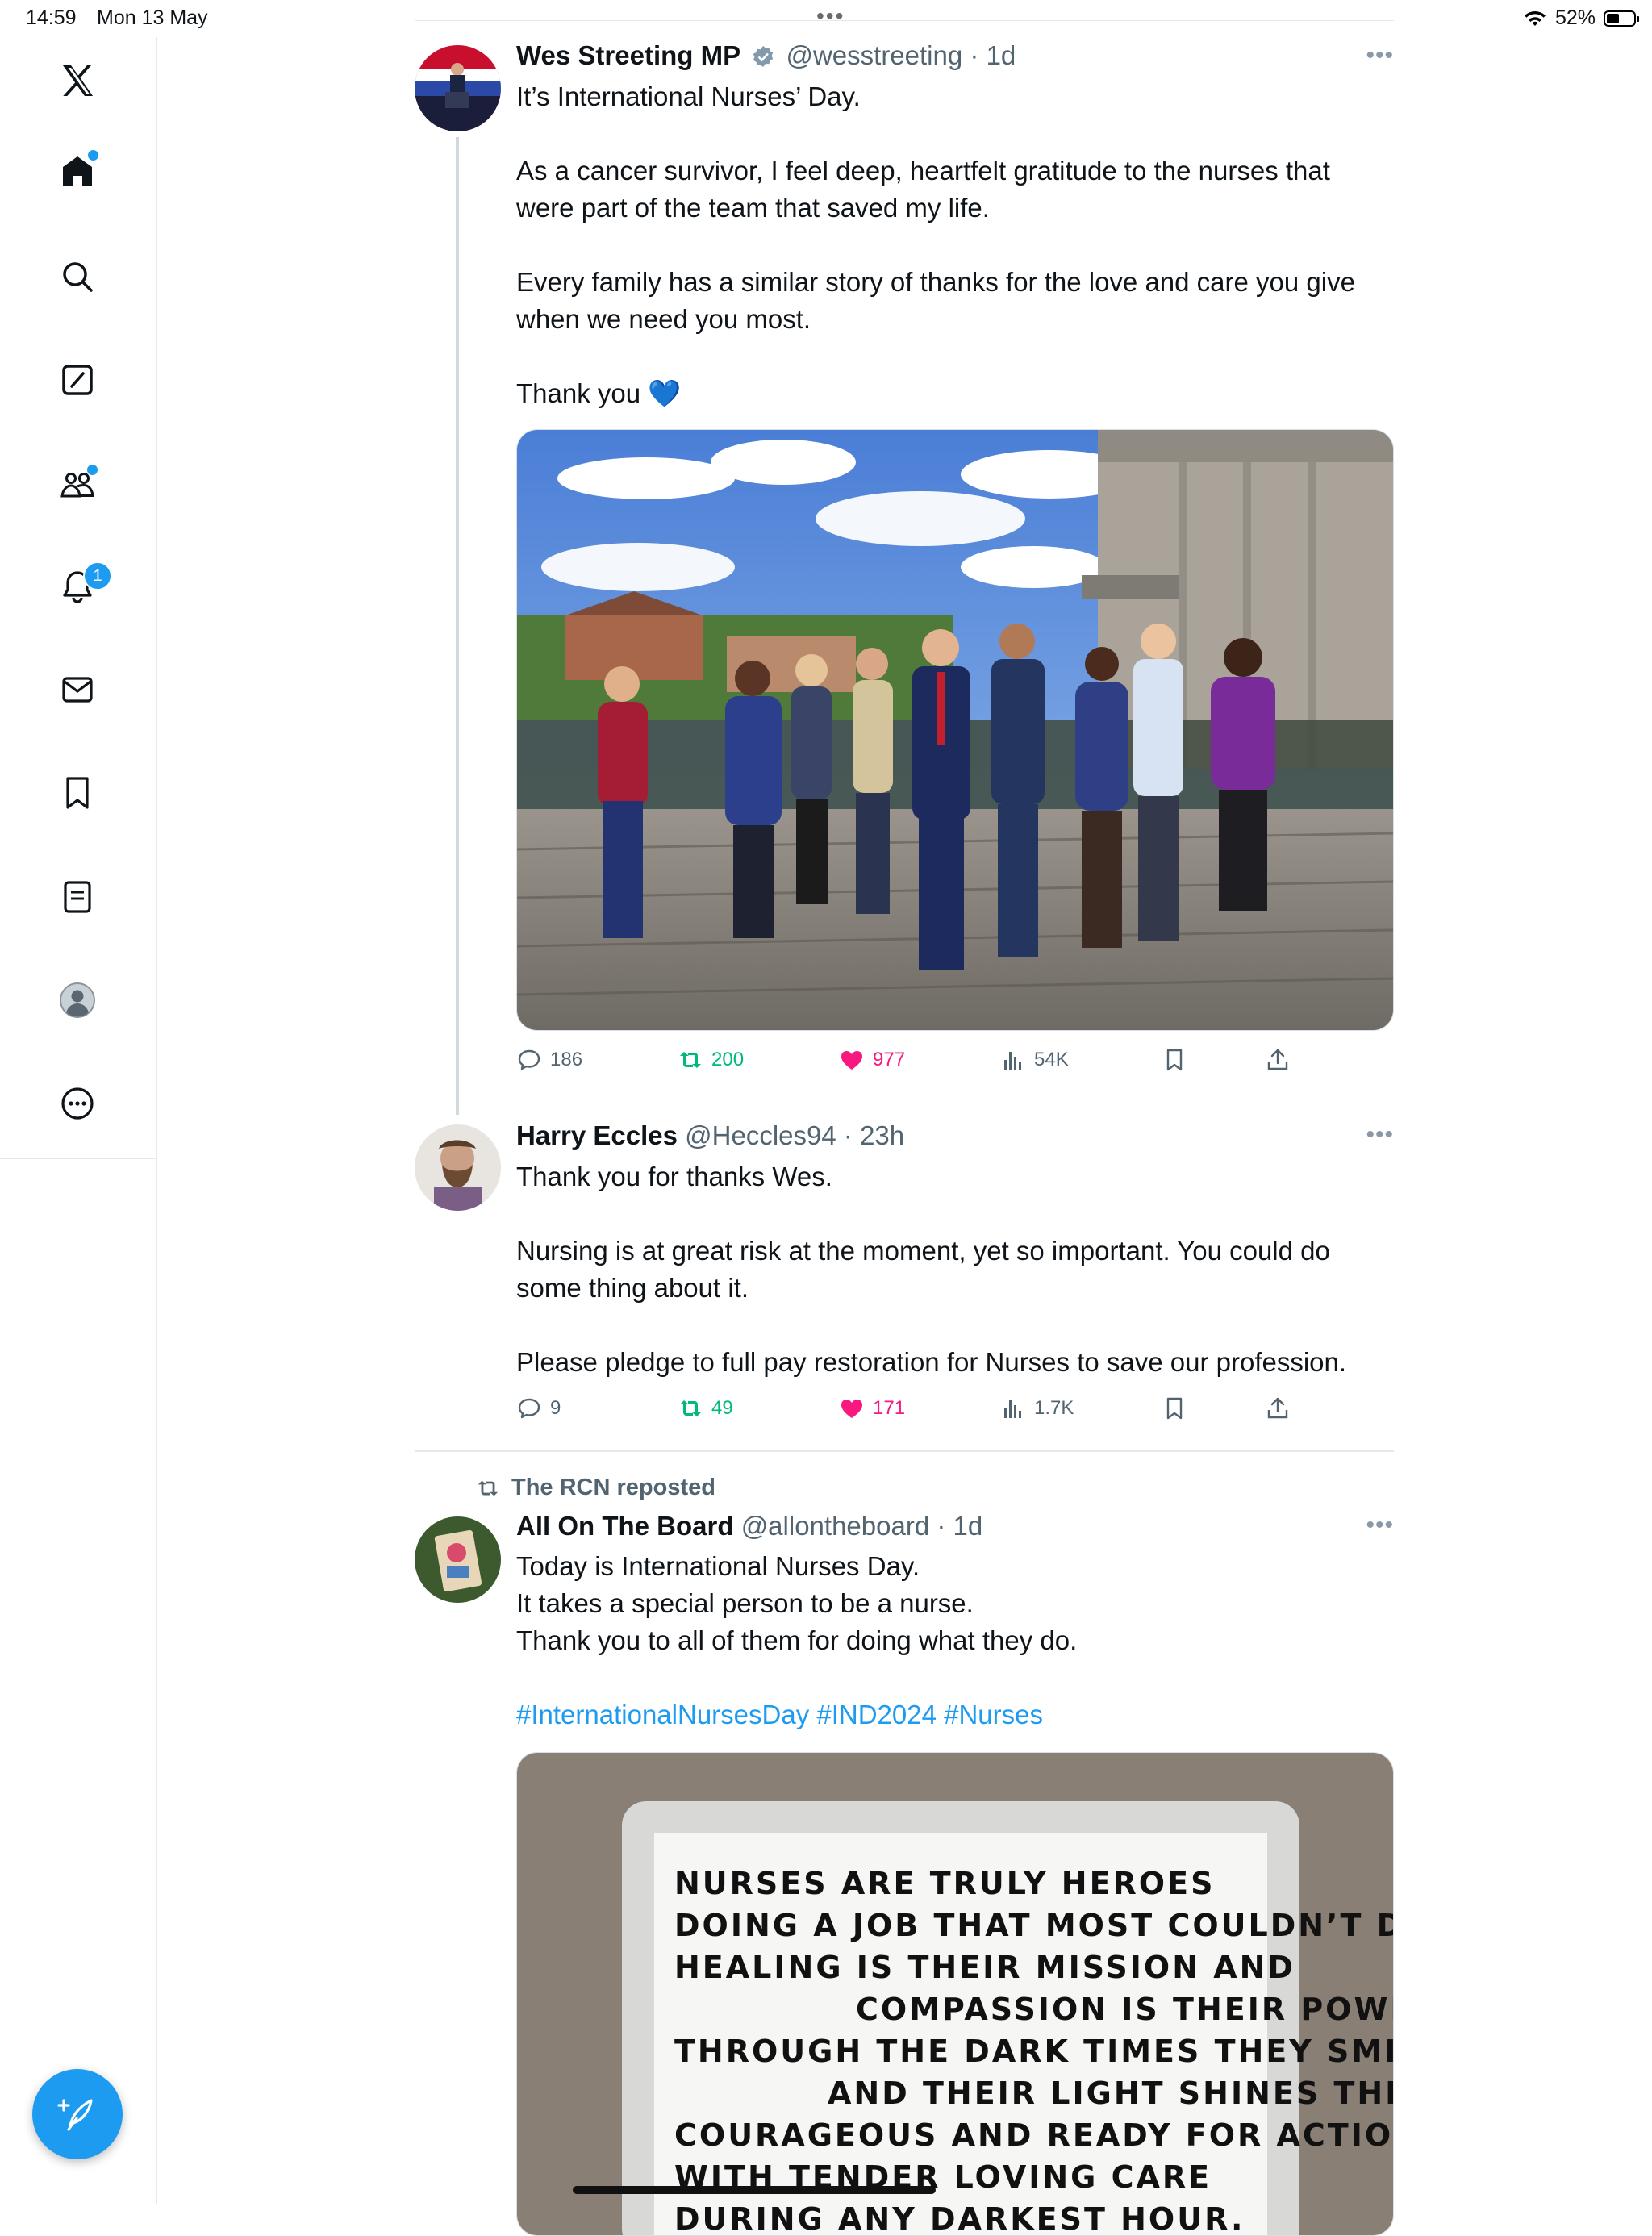 Image resolution: width=1652 pixels, height=2236 pixels. I want to click on sidebar-item-home, so click(77, 171).